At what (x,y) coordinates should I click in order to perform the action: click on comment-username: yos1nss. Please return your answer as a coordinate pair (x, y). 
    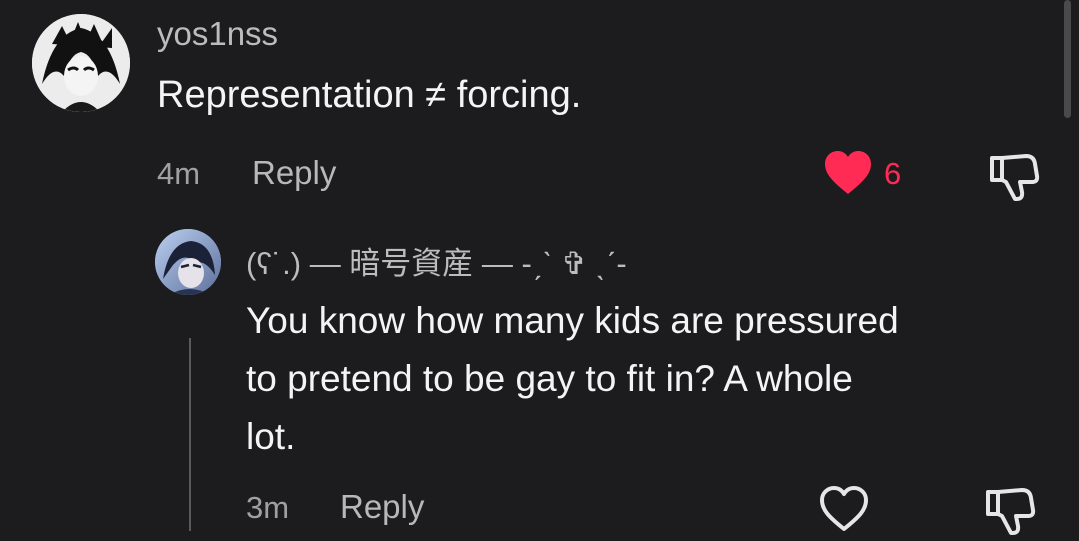
    Looking at the image, I should click on (217, 34).